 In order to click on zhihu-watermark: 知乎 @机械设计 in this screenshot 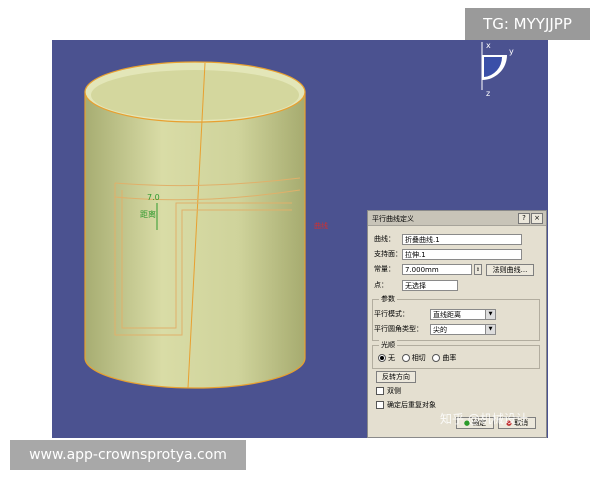, I will do `click(484, 419)`.